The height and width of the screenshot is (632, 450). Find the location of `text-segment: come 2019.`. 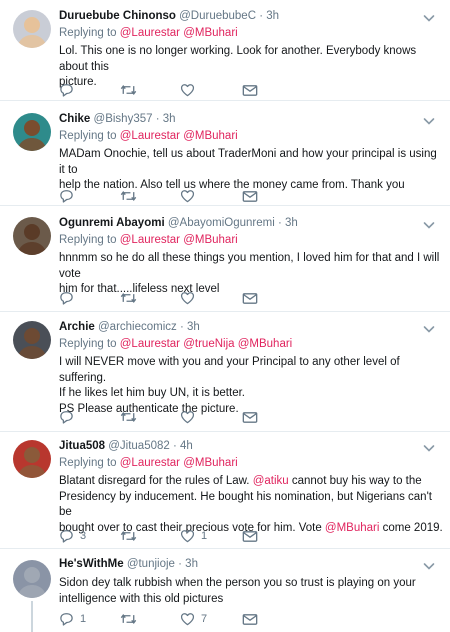

text-segment: come 2019. is located at coordinates (411, 527).